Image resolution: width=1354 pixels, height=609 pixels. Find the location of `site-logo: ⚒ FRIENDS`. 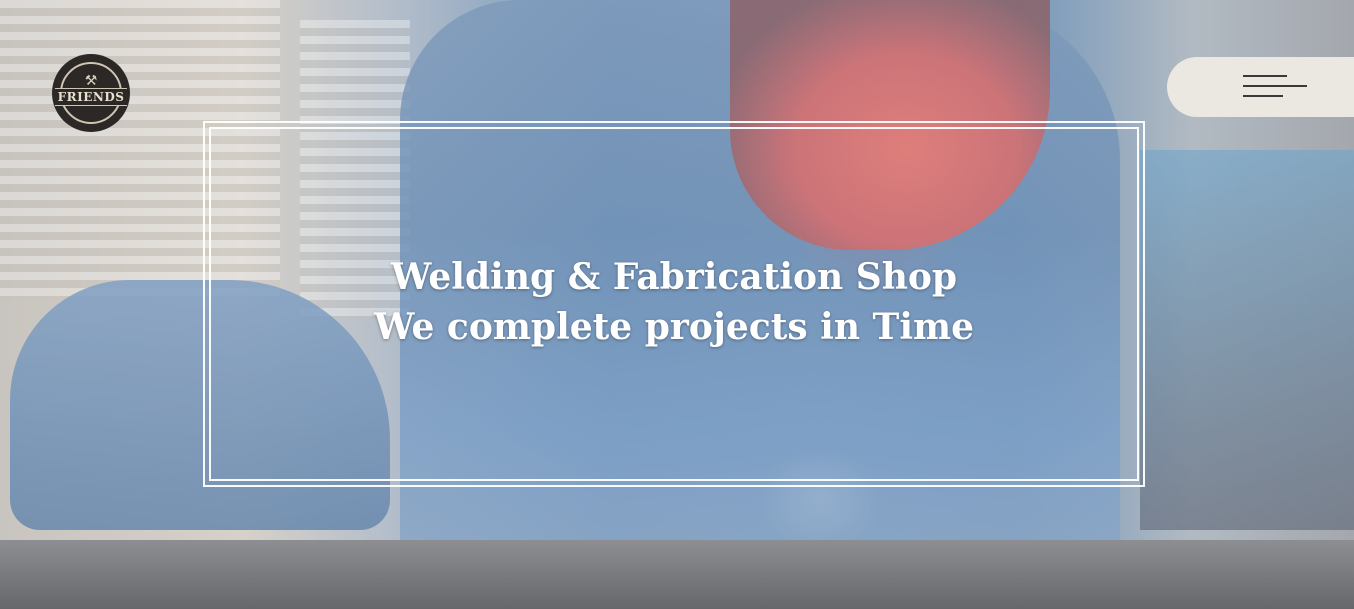

site-logo: ⚒ FRIENDS is located at coordinates (91, 93).